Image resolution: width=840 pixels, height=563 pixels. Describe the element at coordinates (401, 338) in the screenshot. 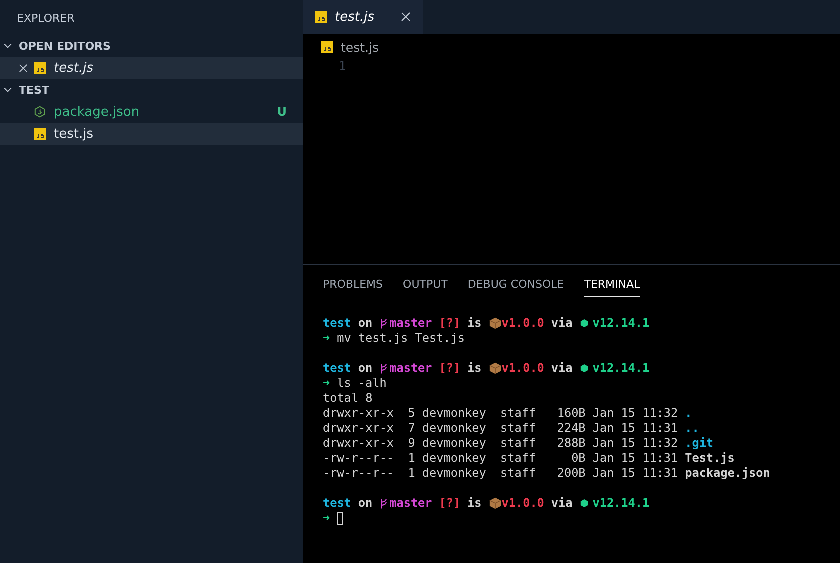

I see `command-text: mv test.js Test.js` at that location.